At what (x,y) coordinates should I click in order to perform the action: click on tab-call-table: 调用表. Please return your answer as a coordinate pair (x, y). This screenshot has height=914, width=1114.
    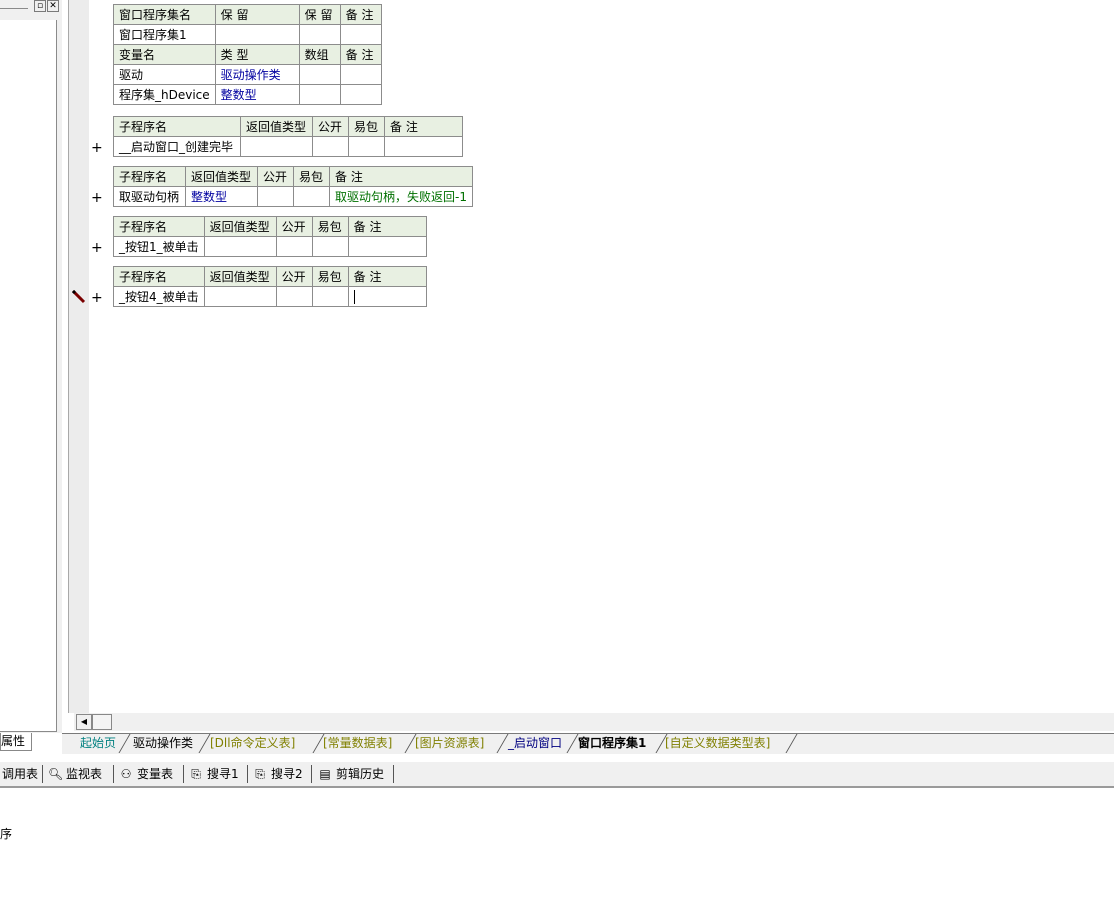
    Looking at the image, I should click on (20, 774).